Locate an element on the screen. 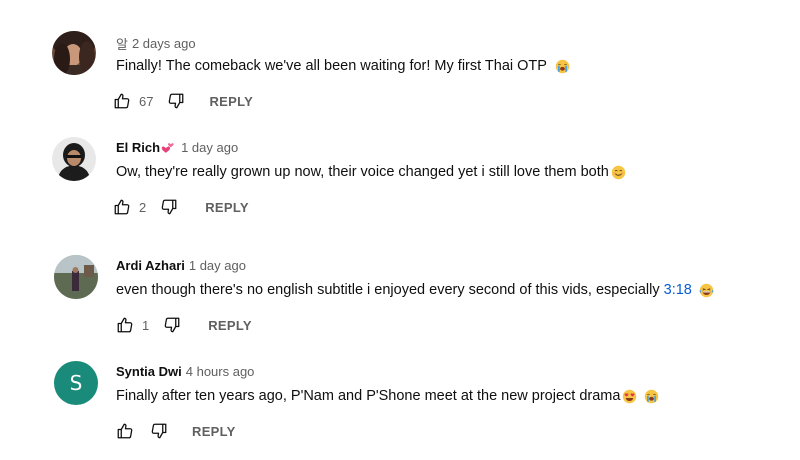  comment-time: 4 hours ago is located at coordinates (220, 371).